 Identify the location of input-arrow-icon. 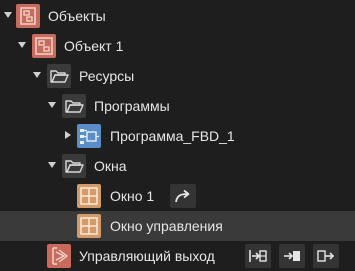
(292, 256).